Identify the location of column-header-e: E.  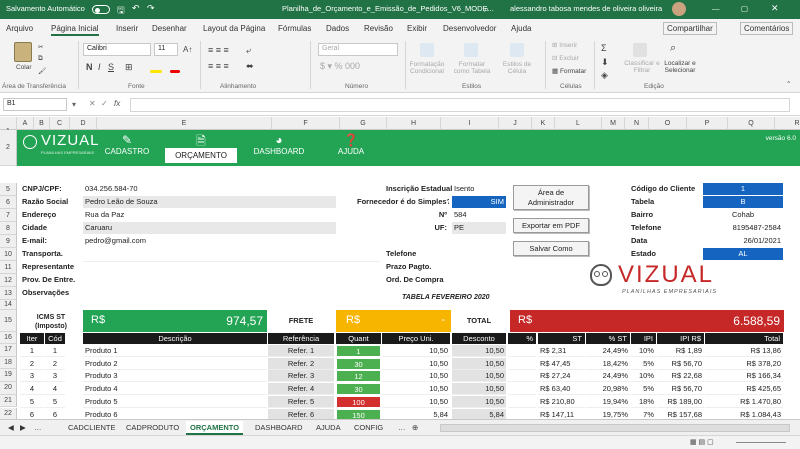
(184, 123).